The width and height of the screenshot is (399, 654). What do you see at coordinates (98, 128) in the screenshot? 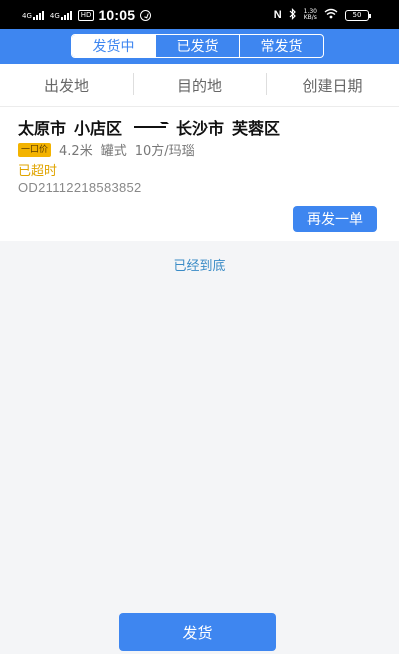
I see `origin-district: 小店区` at bounding box center [98, 128].